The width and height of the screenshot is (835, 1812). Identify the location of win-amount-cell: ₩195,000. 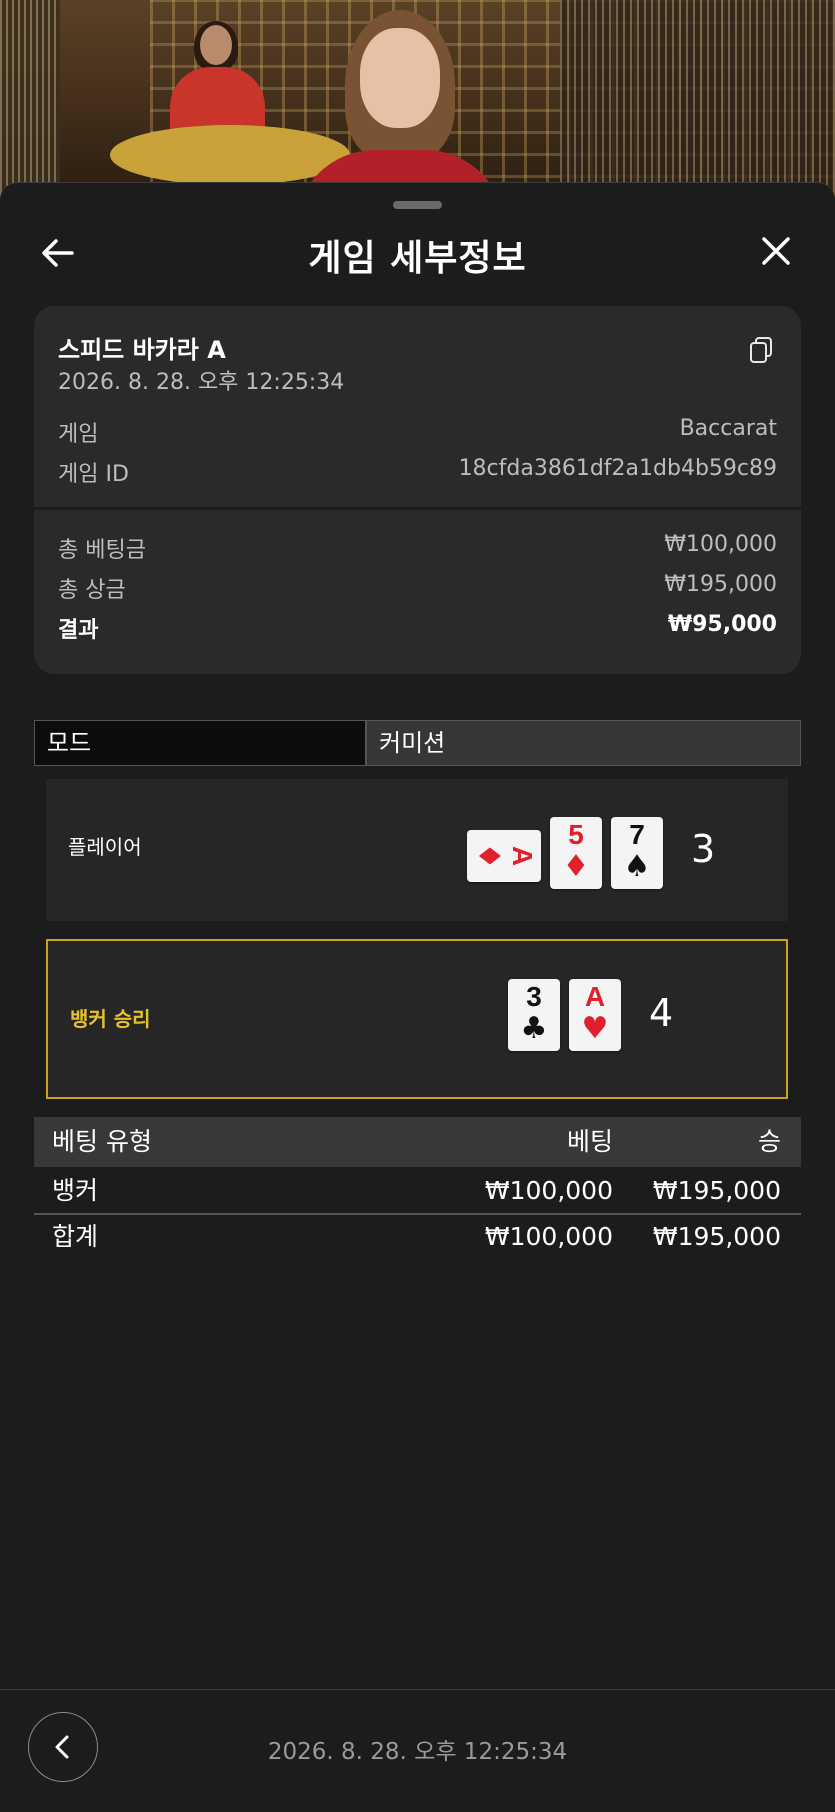
(716, 1190).